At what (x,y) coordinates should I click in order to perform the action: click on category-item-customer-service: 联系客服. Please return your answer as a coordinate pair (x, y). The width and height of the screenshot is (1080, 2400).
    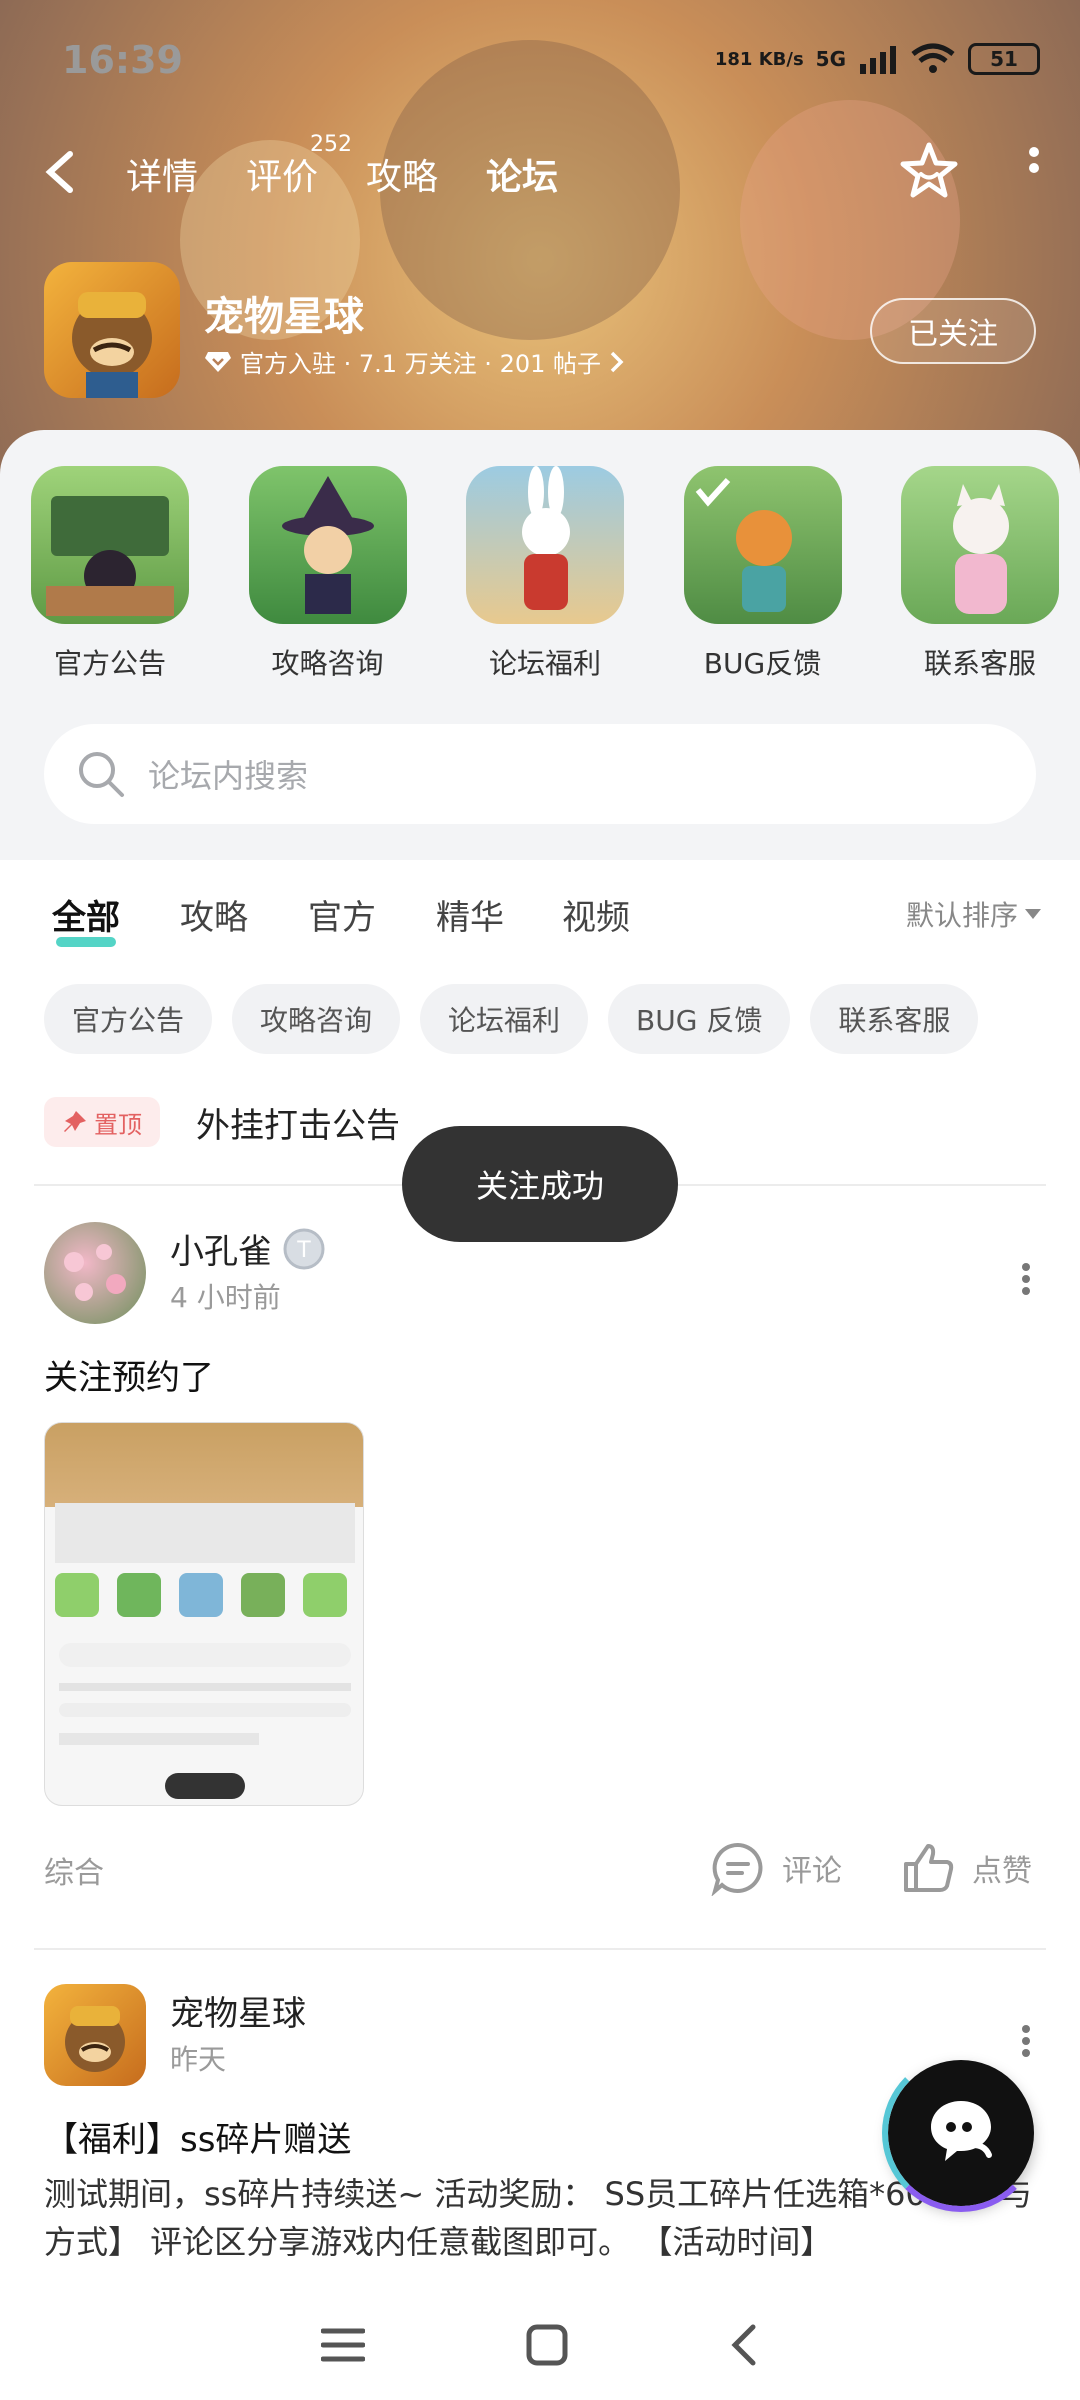
    Looking at the image, I should click on (980, 574).